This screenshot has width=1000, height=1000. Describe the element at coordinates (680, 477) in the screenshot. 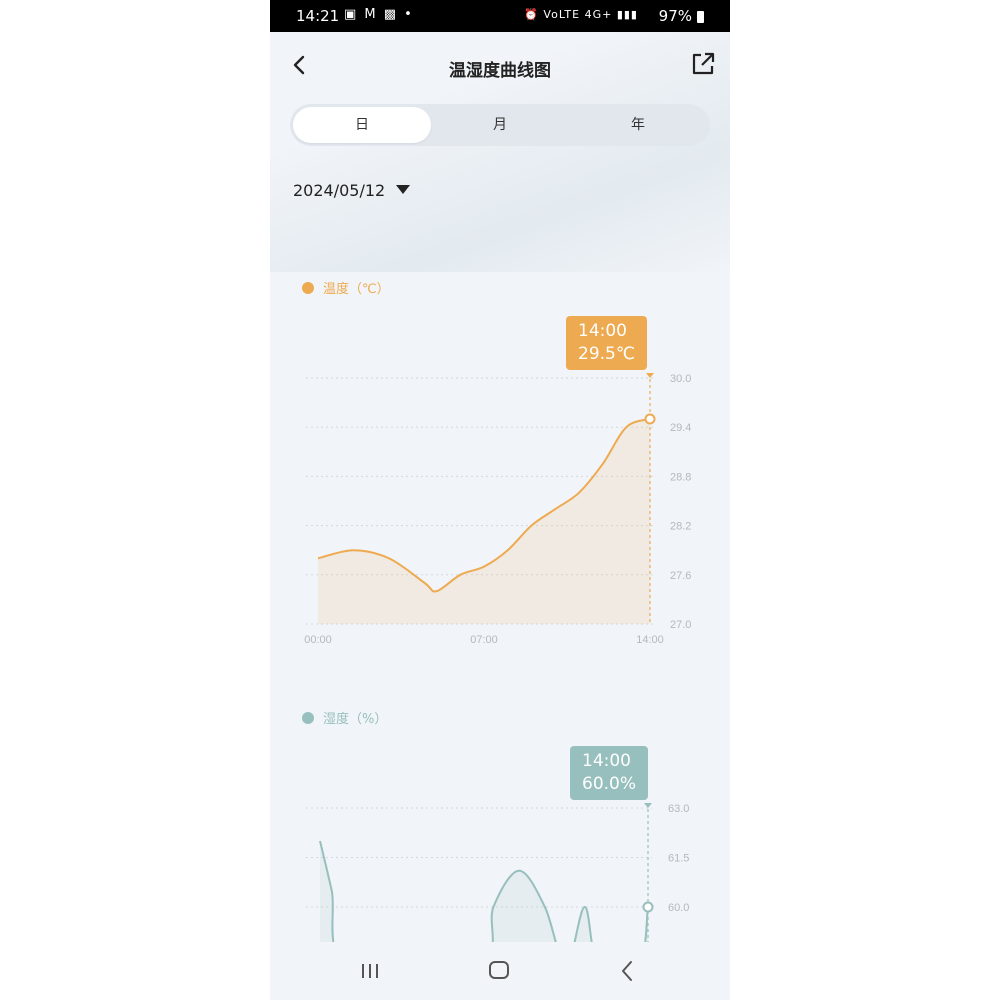

I see `y-tick-label: 28.8` at that location.